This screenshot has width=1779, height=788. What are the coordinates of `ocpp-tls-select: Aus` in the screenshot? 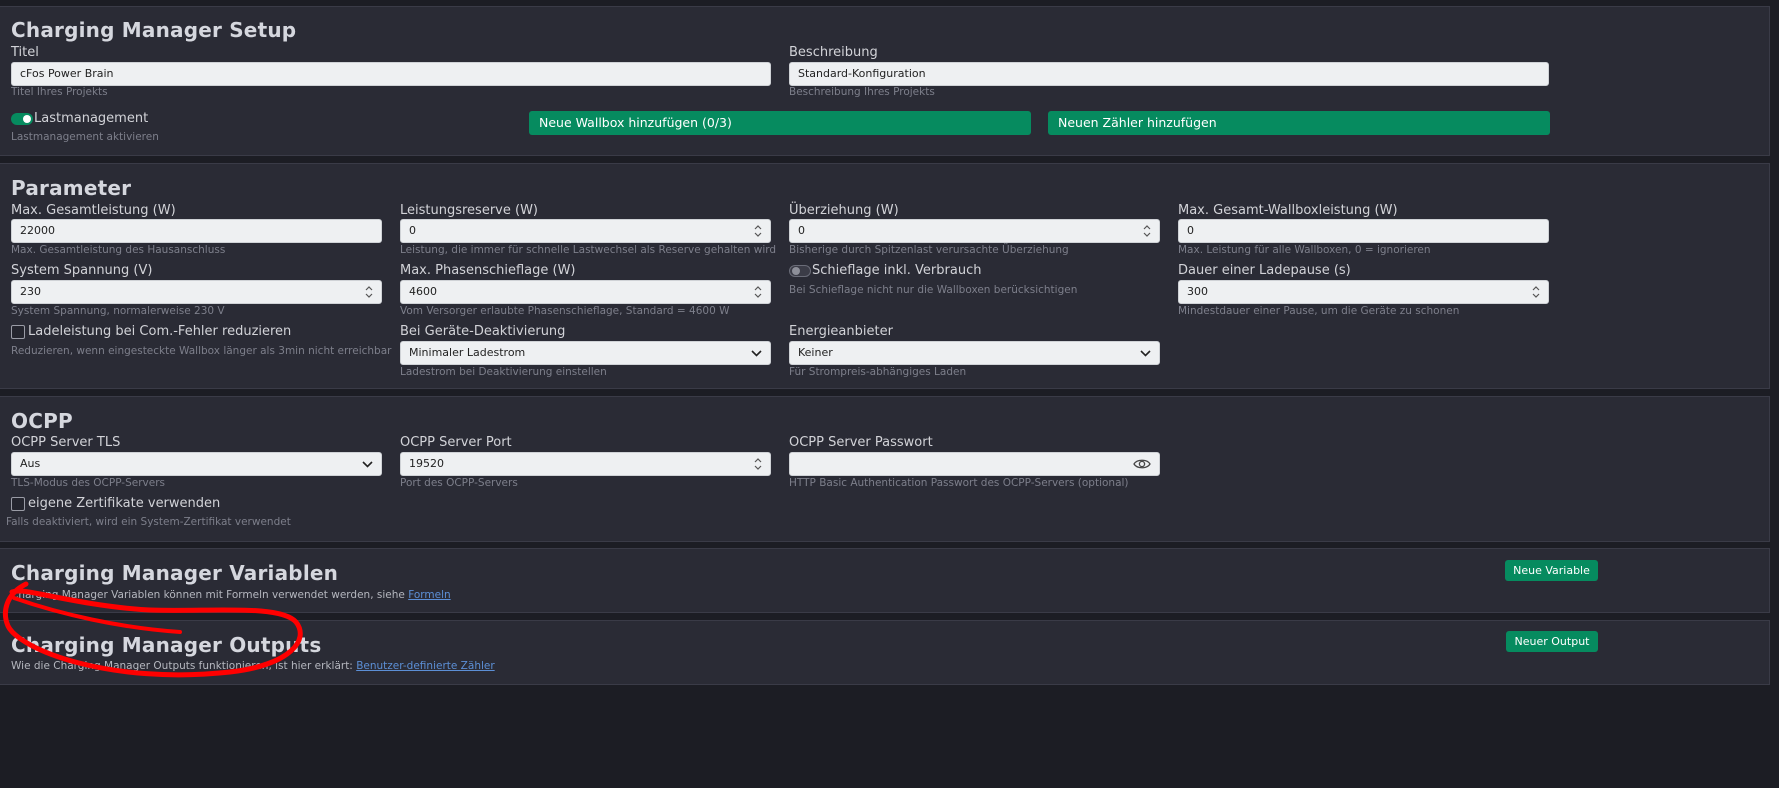 It's located at (196, 464).